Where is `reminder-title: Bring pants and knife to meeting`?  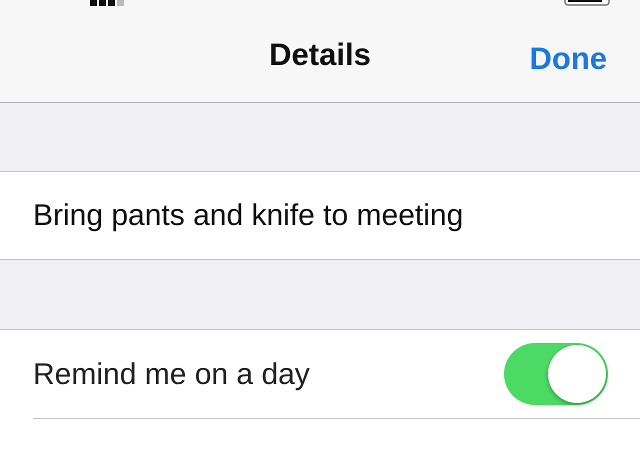 reminder-title: Bring pants and knife to meeting is located at coordinates (248, 215).